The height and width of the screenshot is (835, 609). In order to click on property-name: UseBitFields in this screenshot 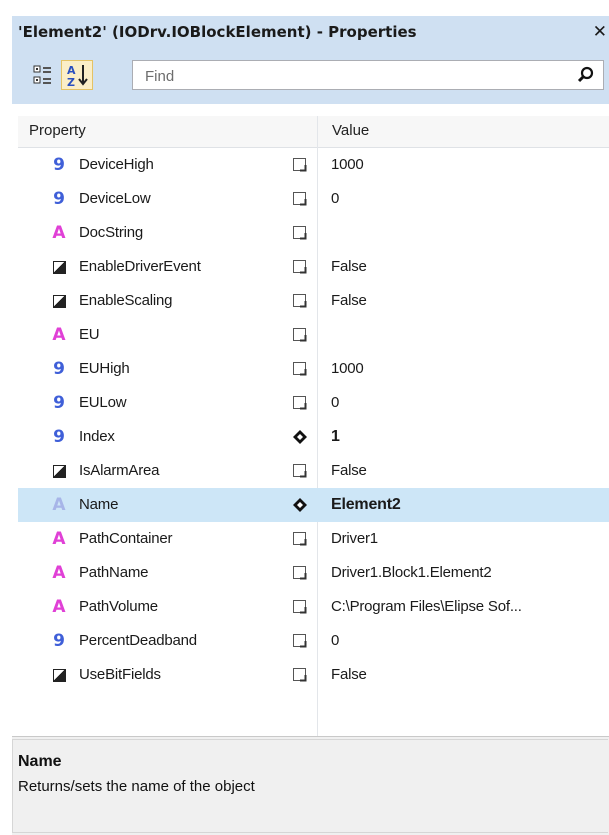, I will do `click(120, 674)`.